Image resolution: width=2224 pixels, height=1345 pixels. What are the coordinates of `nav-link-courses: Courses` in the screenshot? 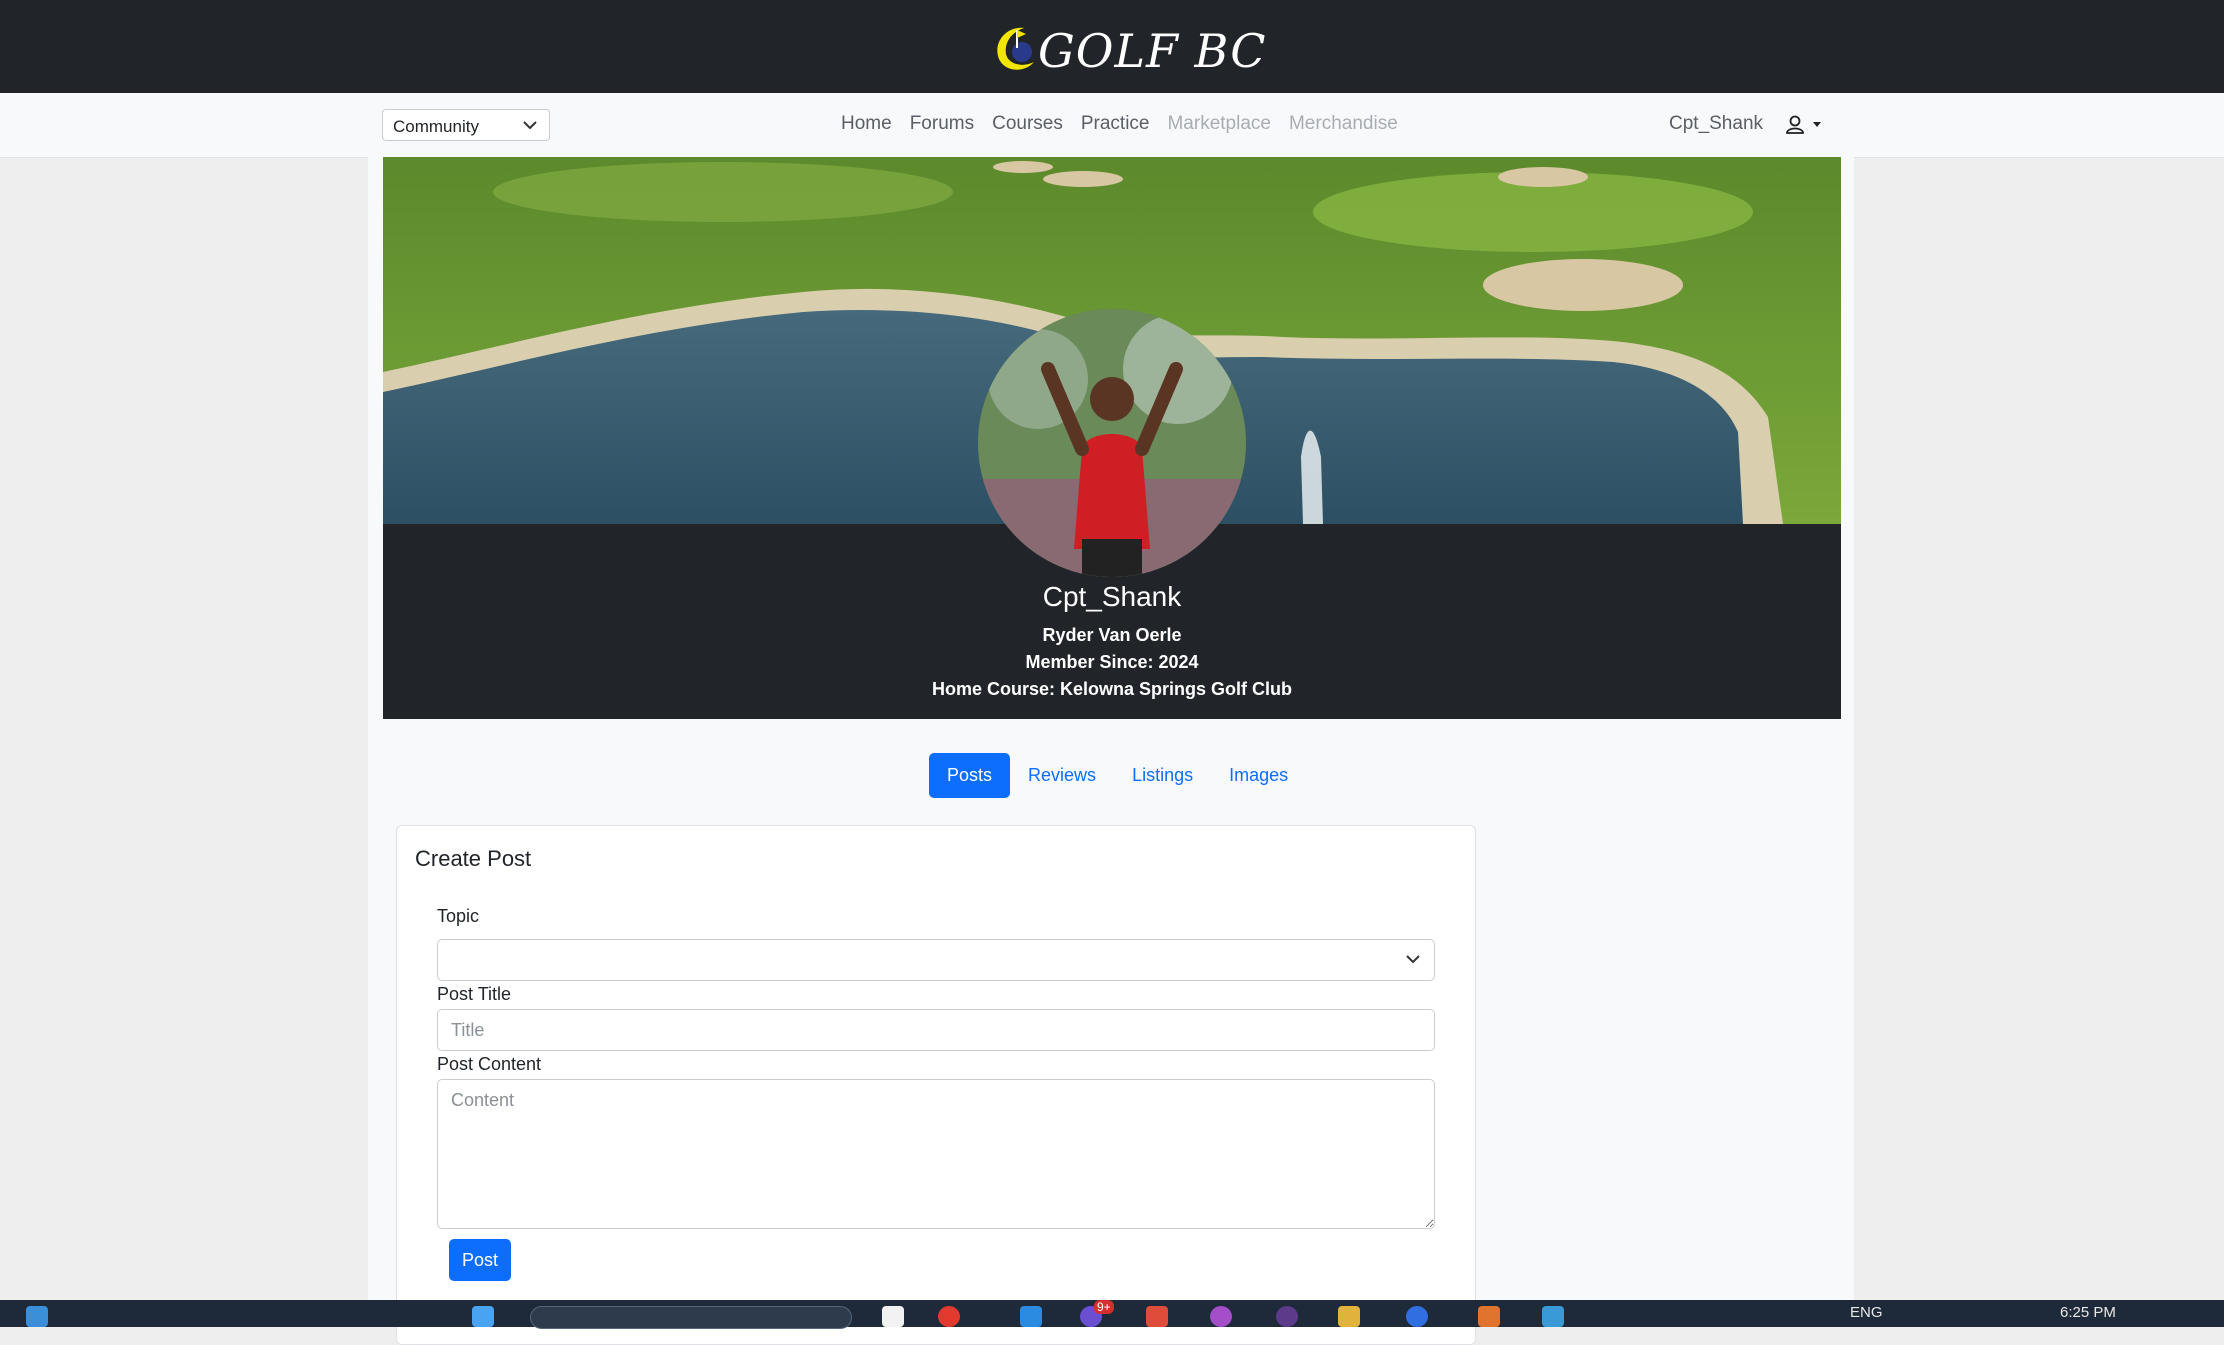 It's located at (1027, 124).